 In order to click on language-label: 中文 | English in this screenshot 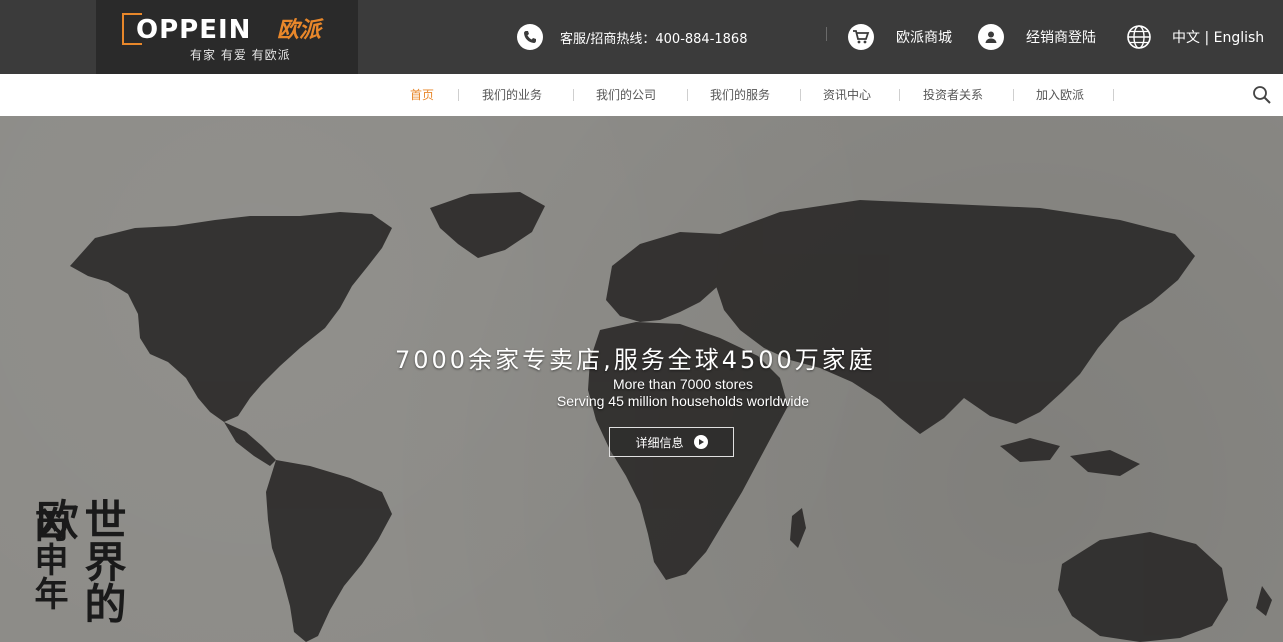, I will do `click(1218, 38)`.